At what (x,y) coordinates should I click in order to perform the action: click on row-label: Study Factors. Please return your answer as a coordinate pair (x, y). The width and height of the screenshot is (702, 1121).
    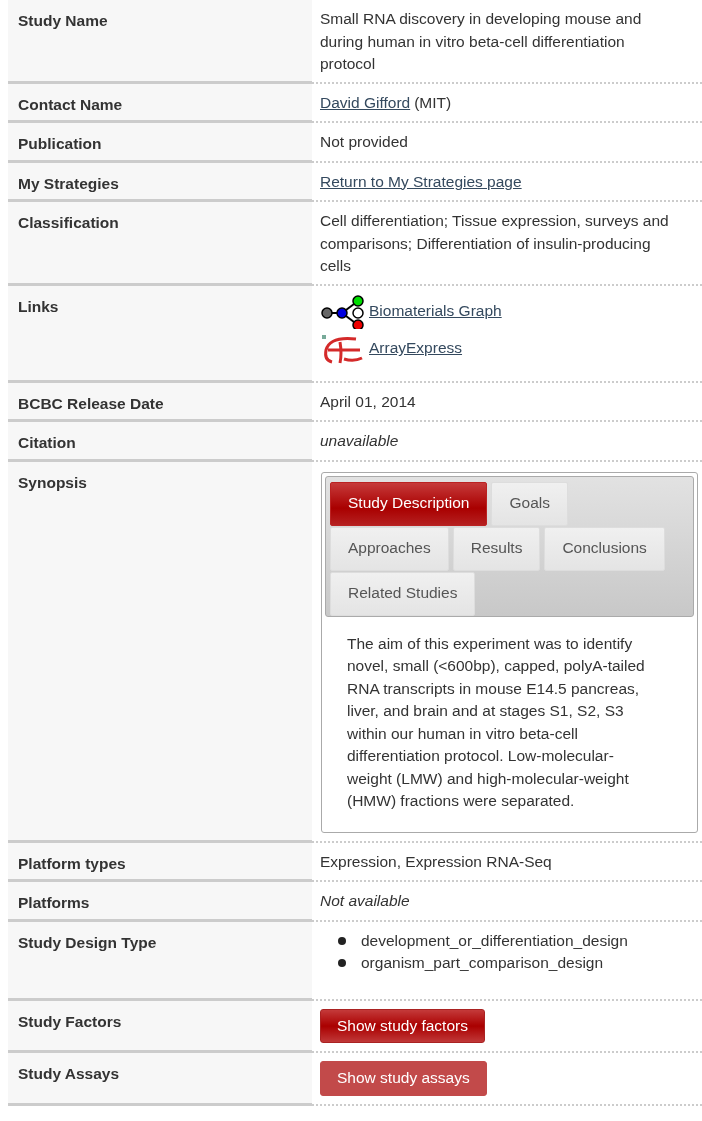
    Looking at the image, I should click on (160, 1026).